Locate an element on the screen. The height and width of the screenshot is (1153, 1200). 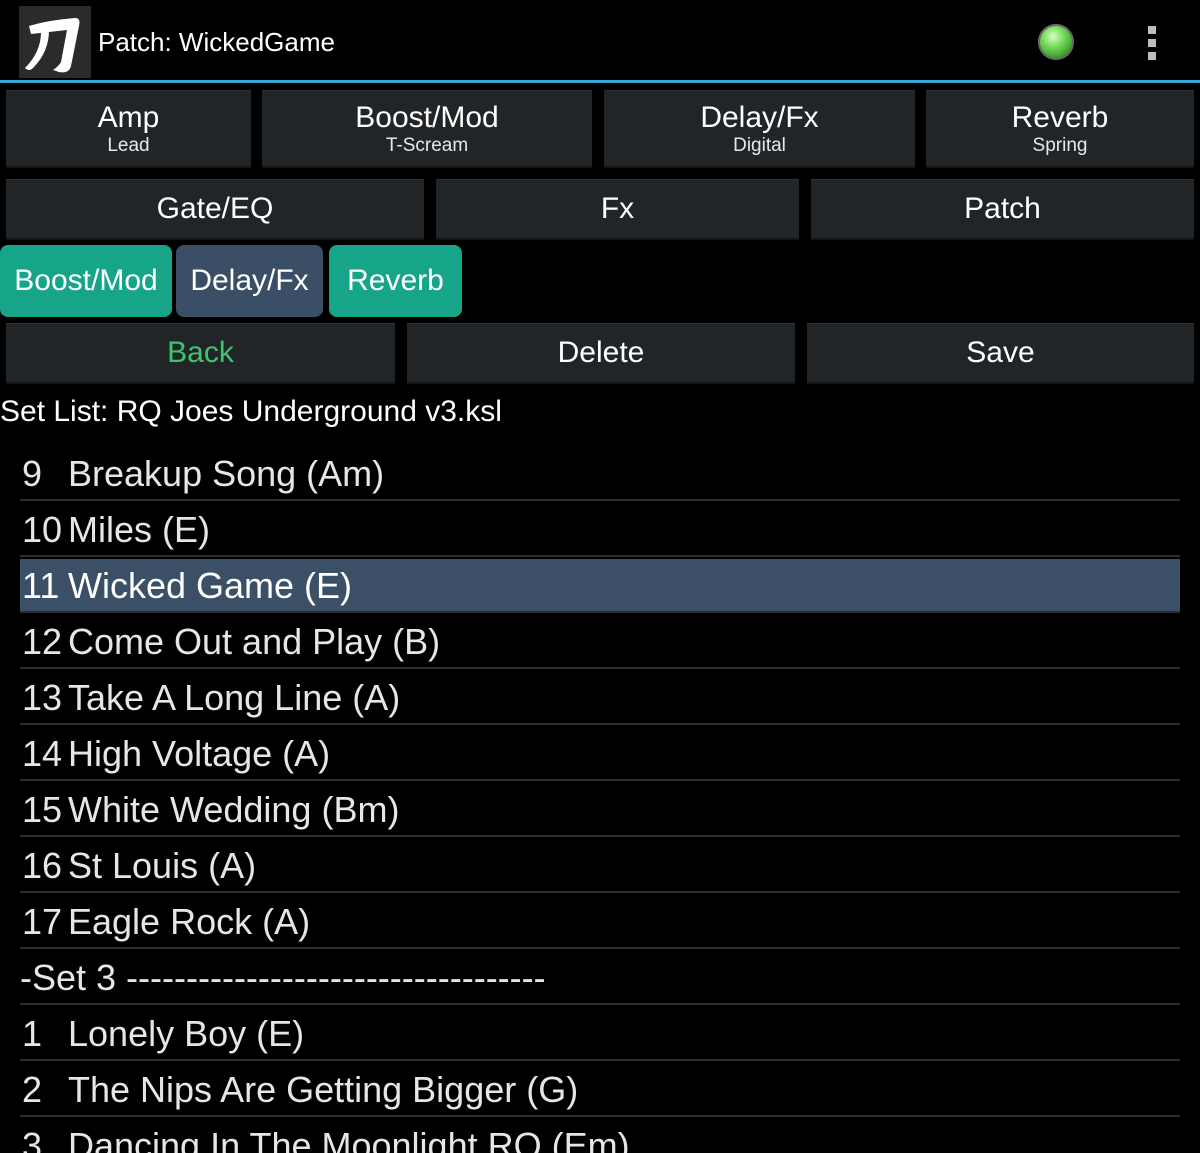
setlist-item-name: Take A Long Line (A) is located at coordinates (234, 697).